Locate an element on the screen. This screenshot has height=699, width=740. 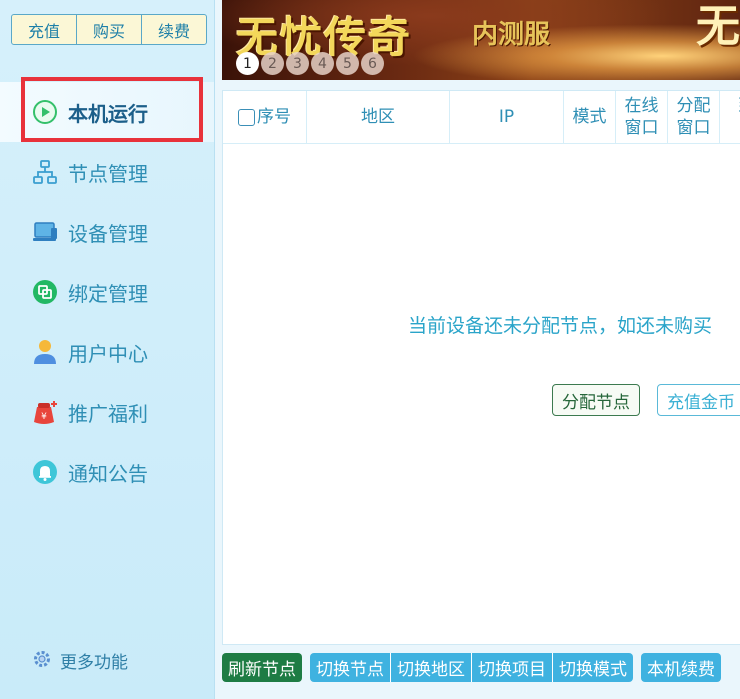
sidebar-item-node-management: 节点管理 is located at coordinates (107, 172).